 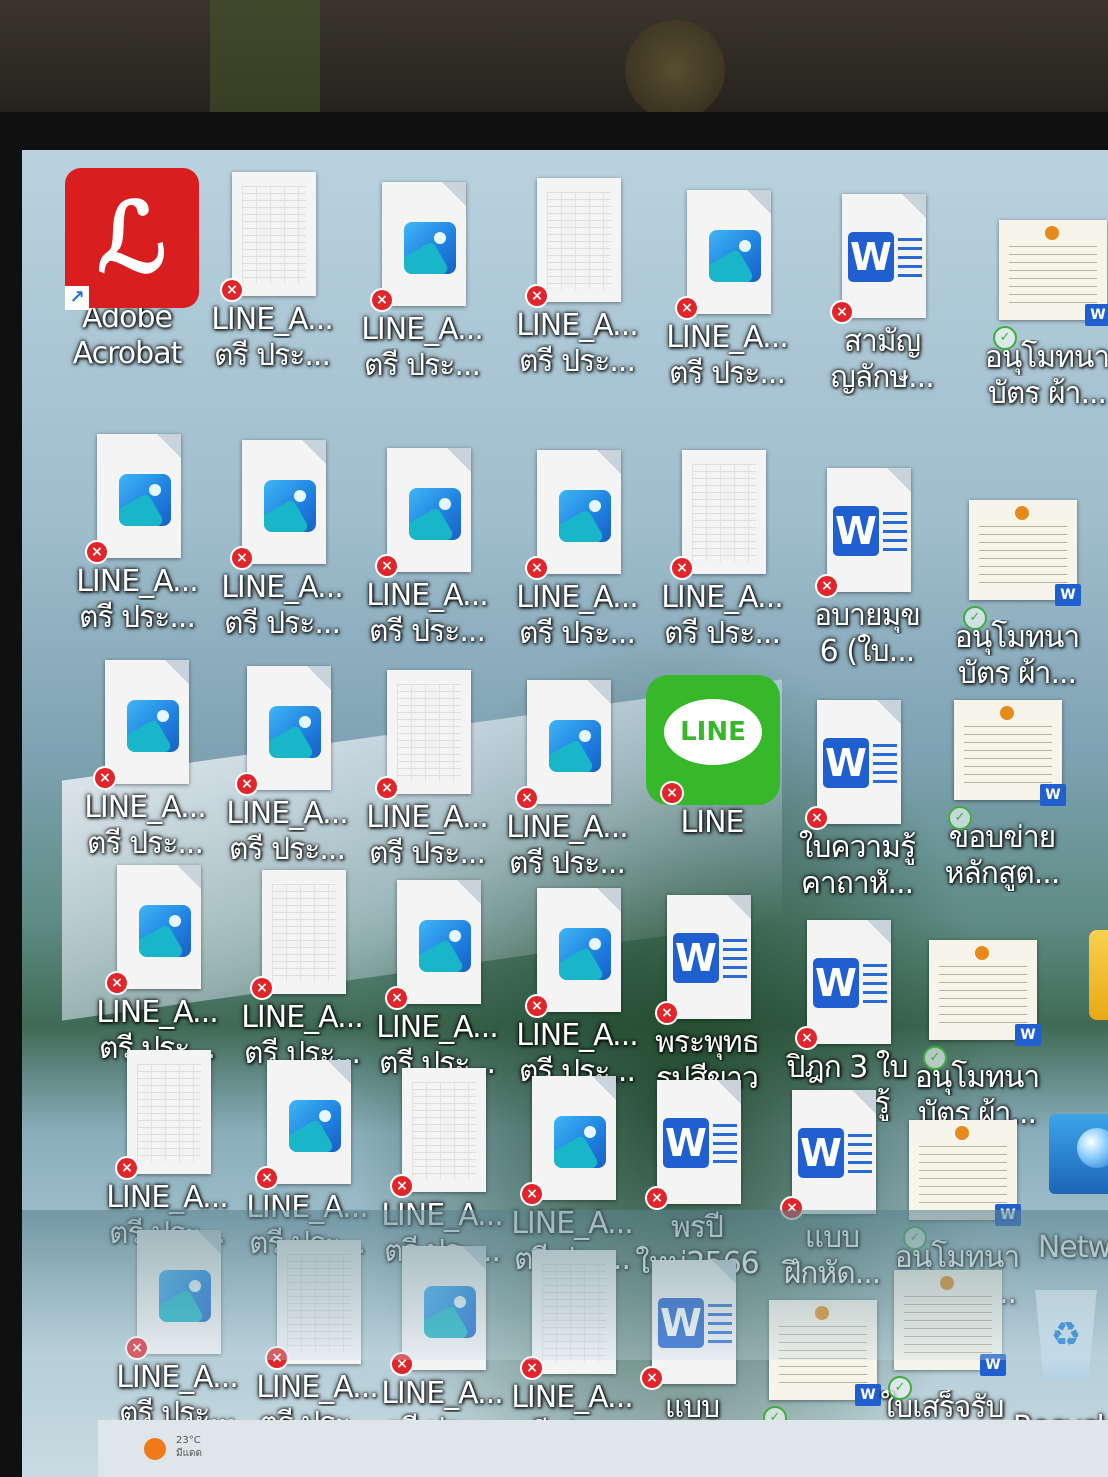 I want to click on desktop-icon: W × พระพุทธ รูปสีขาว, so click(x=707, y=996).